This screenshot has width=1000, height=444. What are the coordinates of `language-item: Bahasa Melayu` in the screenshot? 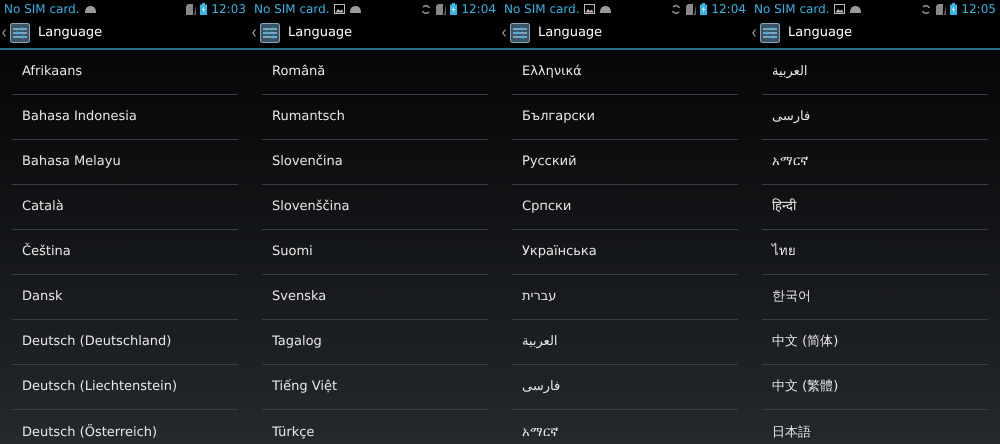 It's located at (125, 162).